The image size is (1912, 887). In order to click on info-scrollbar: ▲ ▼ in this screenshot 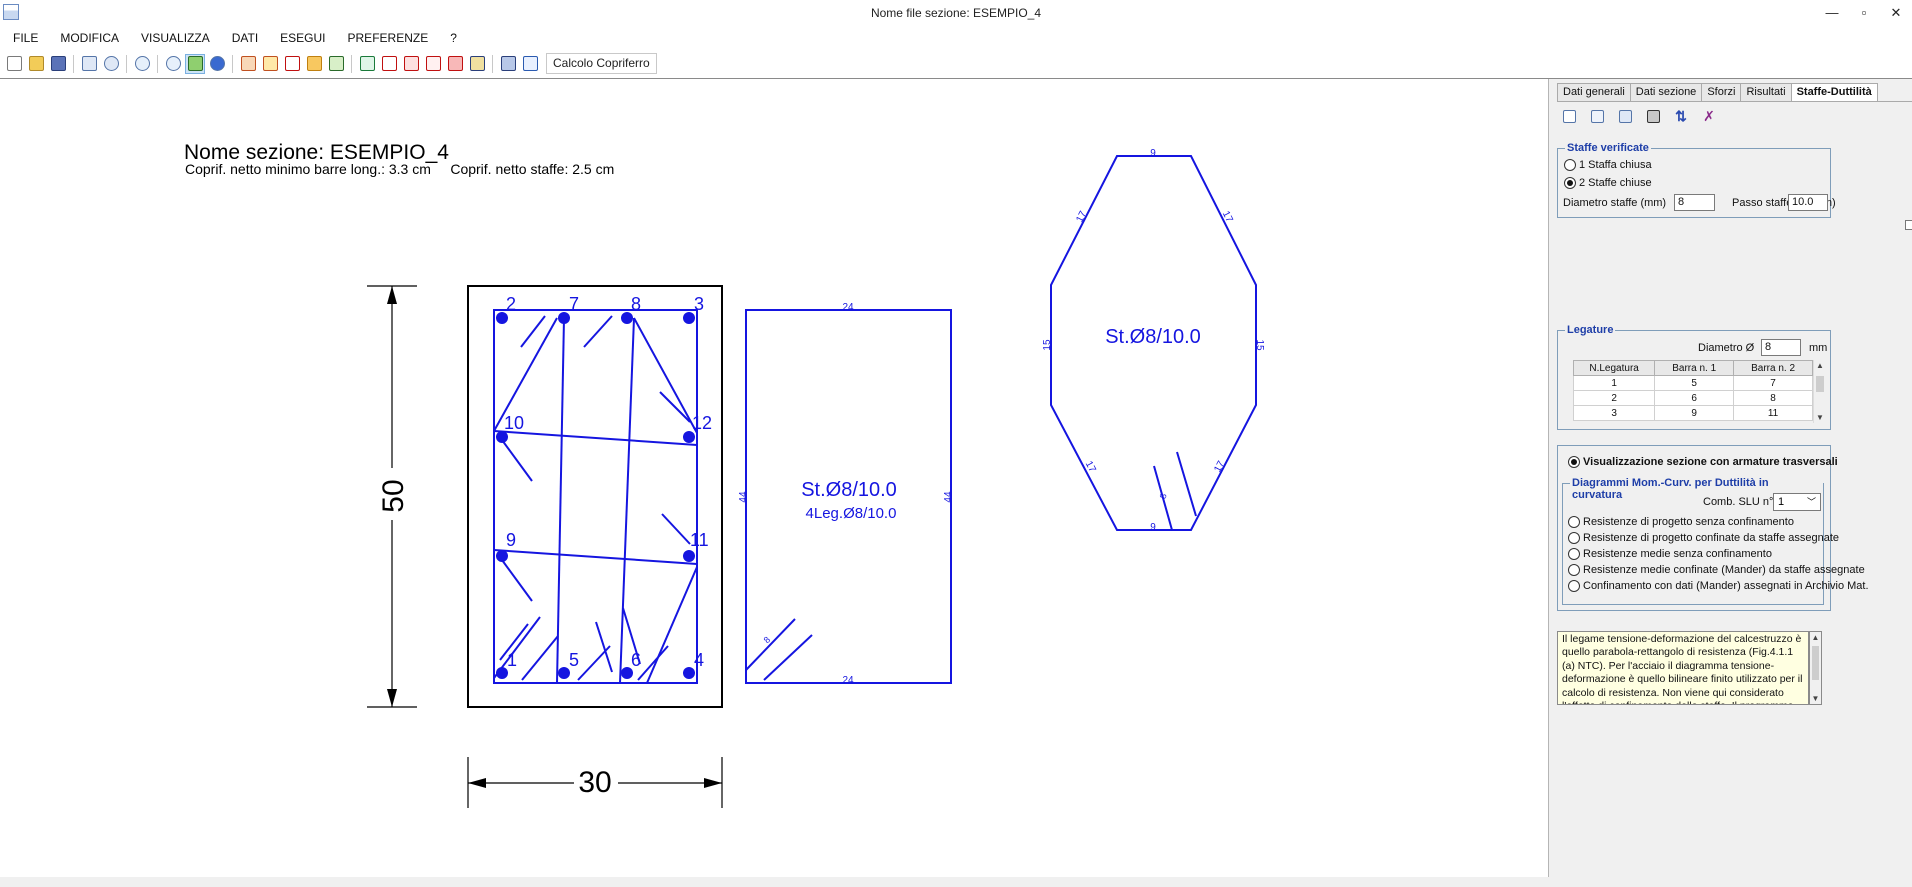, I will do `click(1815, 668)`.